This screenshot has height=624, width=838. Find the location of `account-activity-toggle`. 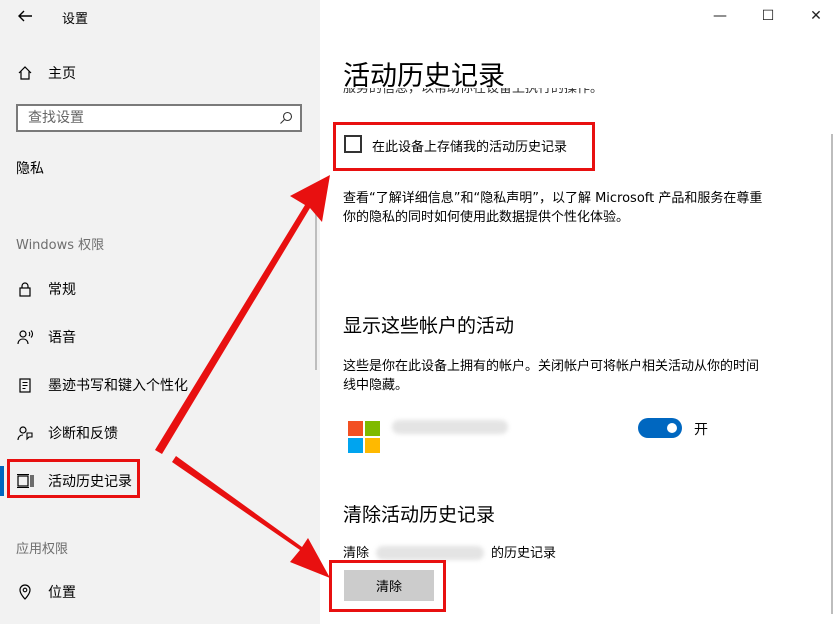

account-activity-toggle is located at coordinates (660, 428).